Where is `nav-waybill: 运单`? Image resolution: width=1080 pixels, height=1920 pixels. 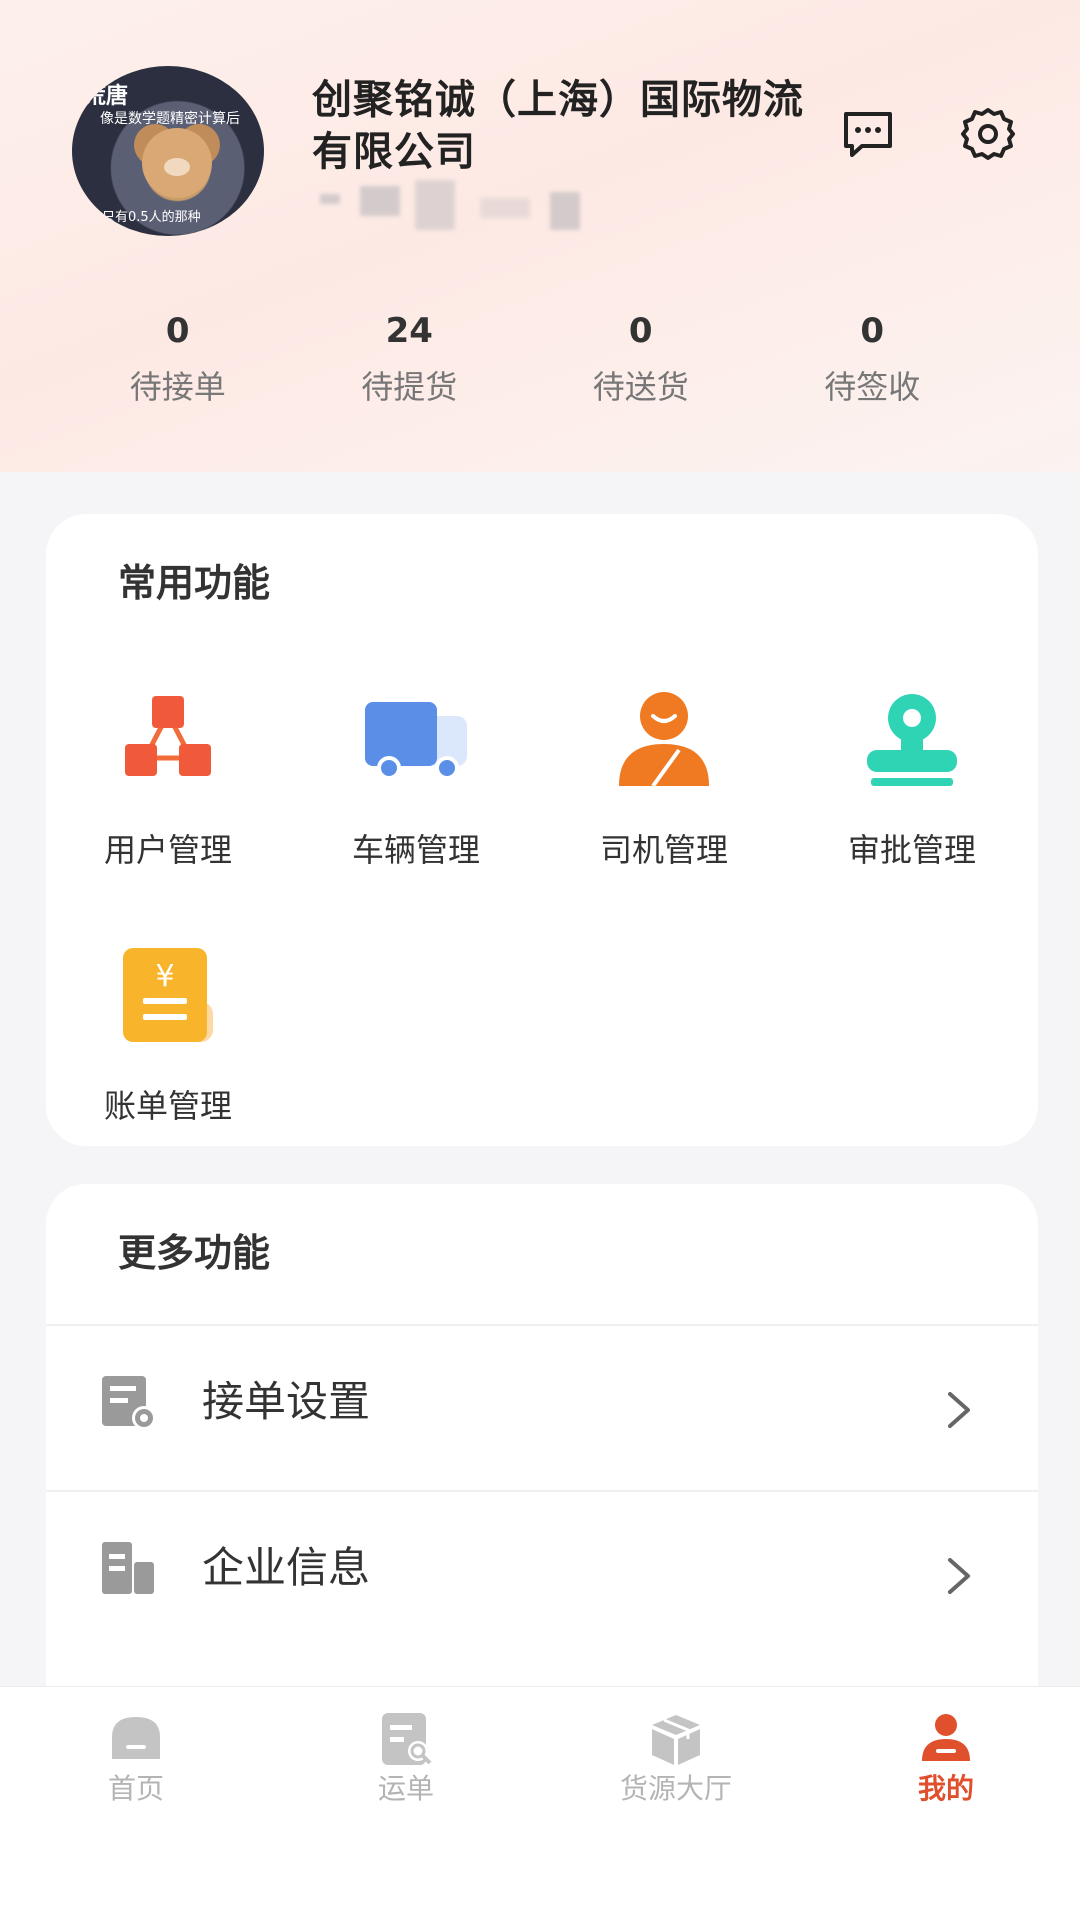
nav-waybill: 运单 is located at coordinates (406, 1759).